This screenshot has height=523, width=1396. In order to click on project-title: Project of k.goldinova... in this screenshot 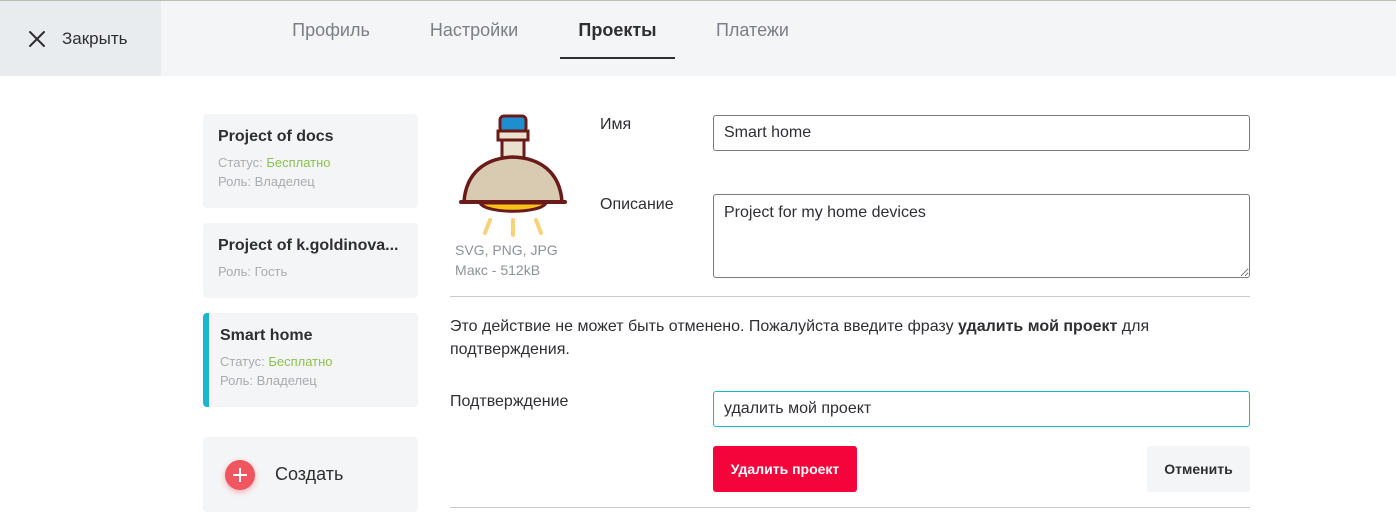, I will do `click(308, 245)`.